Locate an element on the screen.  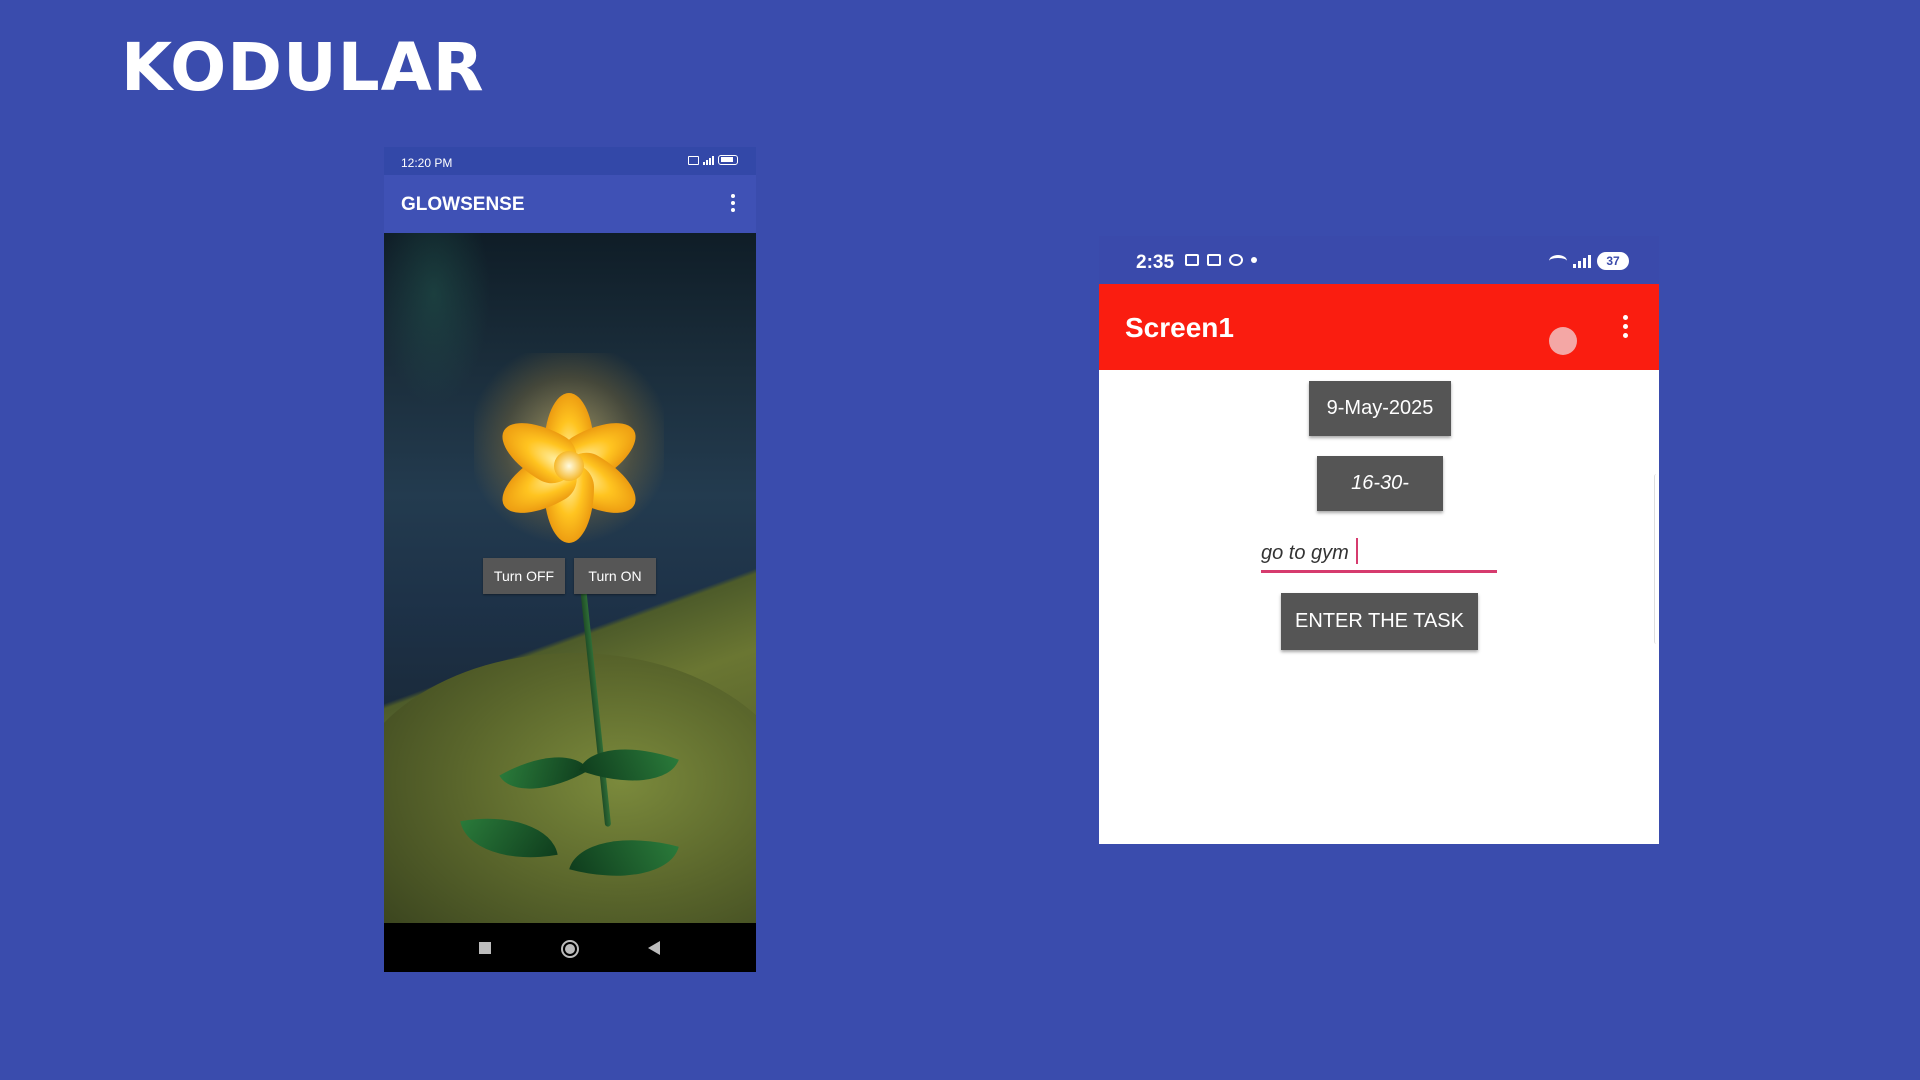
app-title: Screen1 is located at coordinates (1179, 327).